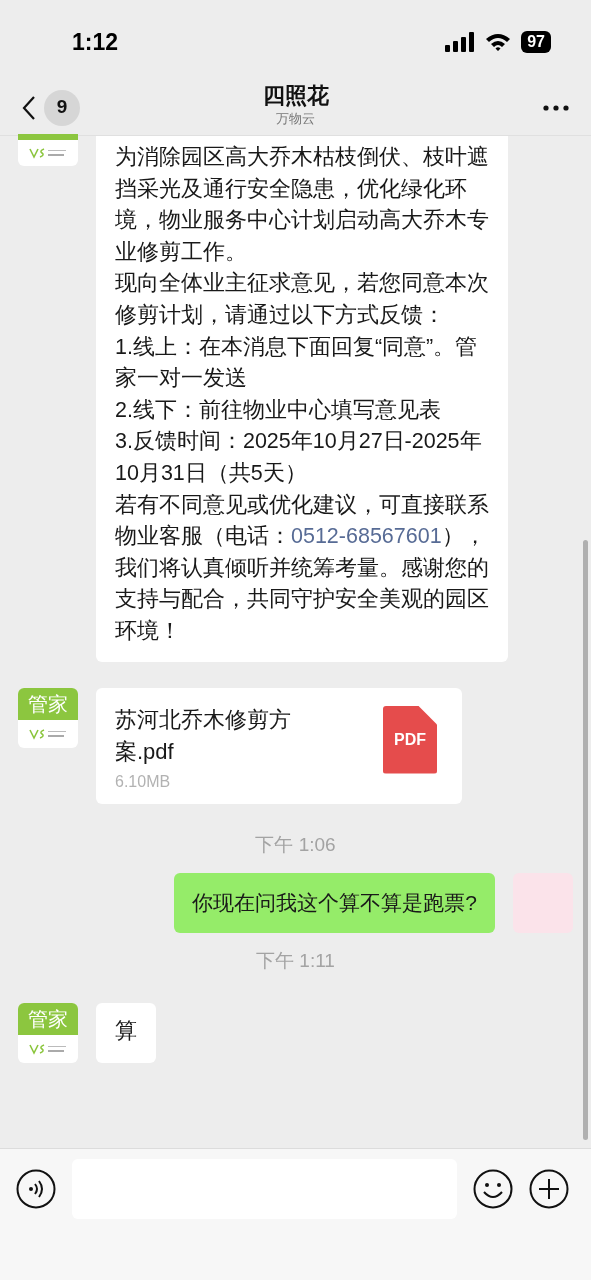  I want to click on battery-indicator: 97, so click(536, 42).